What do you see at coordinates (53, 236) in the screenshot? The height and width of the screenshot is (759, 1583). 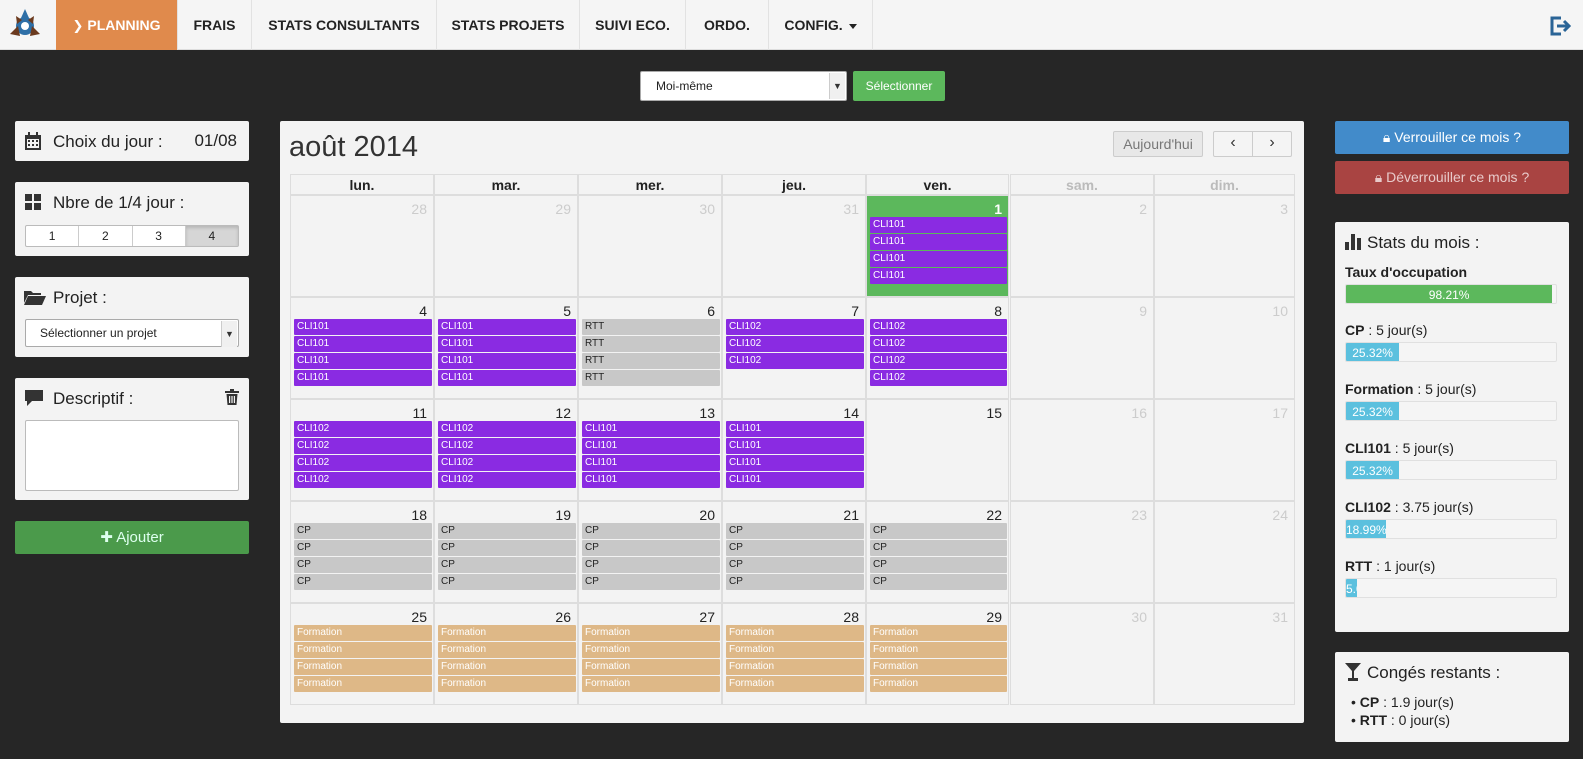 I see `quarter-option-1: 1` at bounding box center [53, 236].